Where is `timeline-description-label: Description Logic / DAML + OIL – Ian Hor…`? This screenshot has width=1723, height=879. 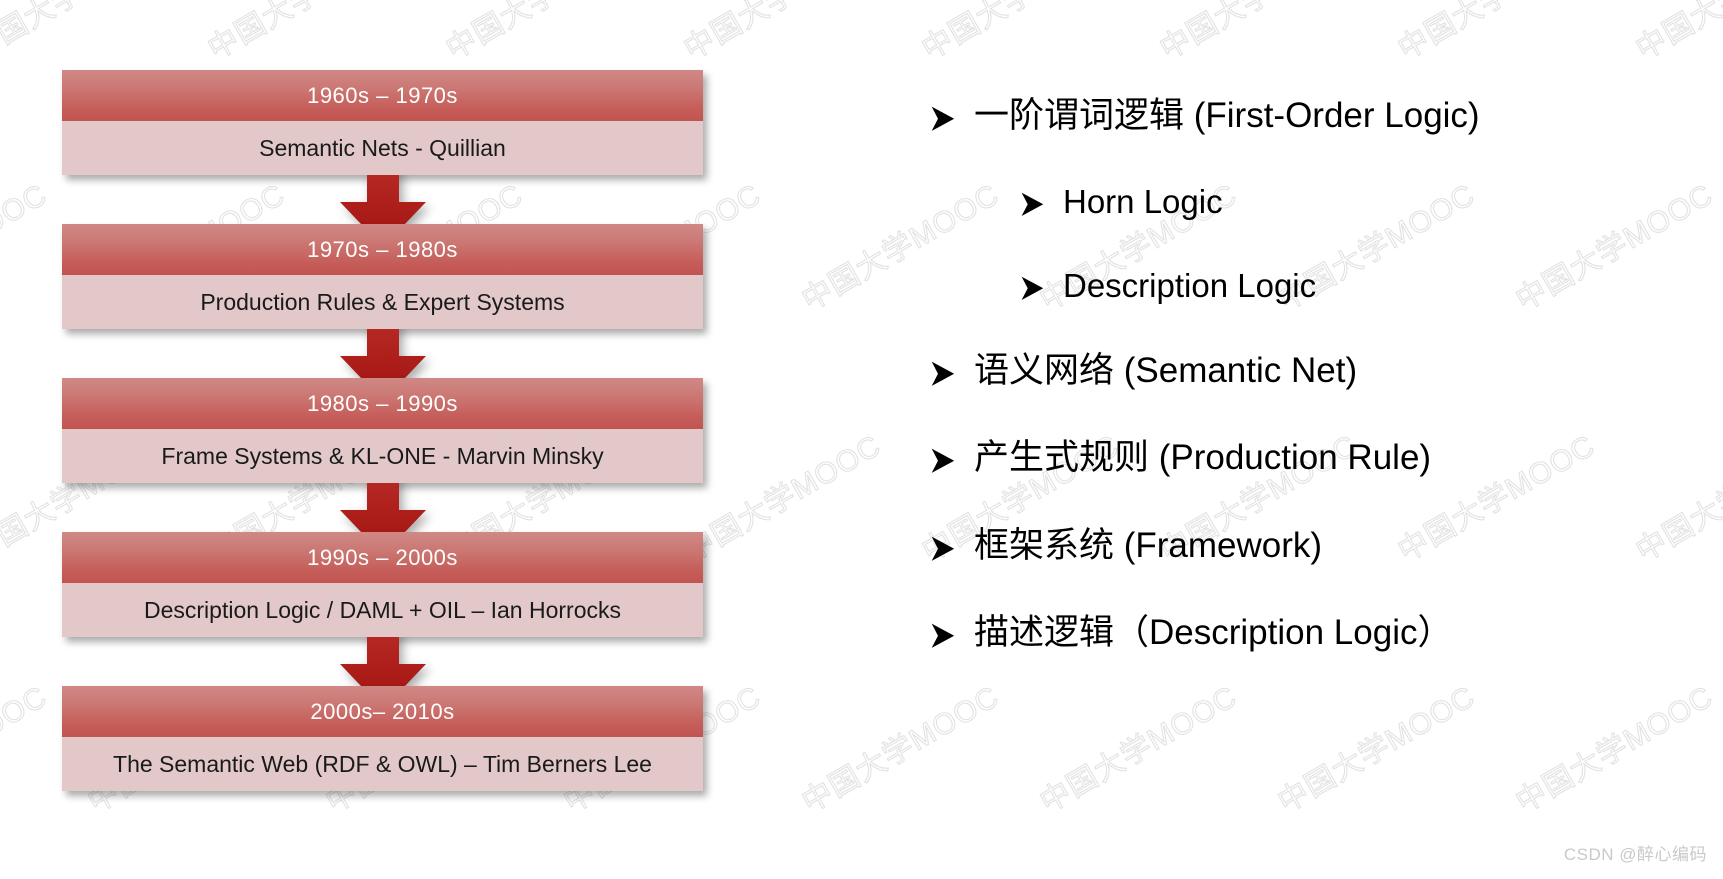
timeline-description-label: Description Logic / DAML + OIL – Ian Hor… is located at coordinates (382, 610).